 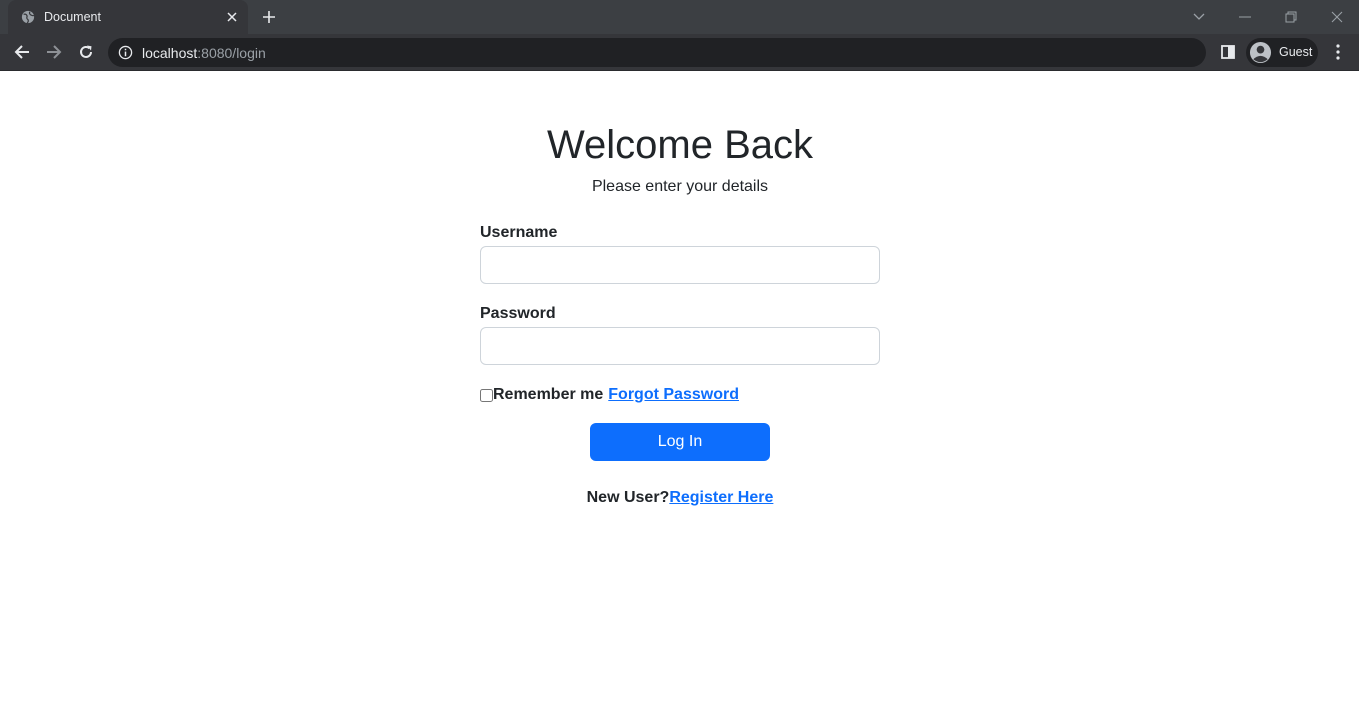 I want to click on url-path: :8080/login, so click(x=231, y=53).